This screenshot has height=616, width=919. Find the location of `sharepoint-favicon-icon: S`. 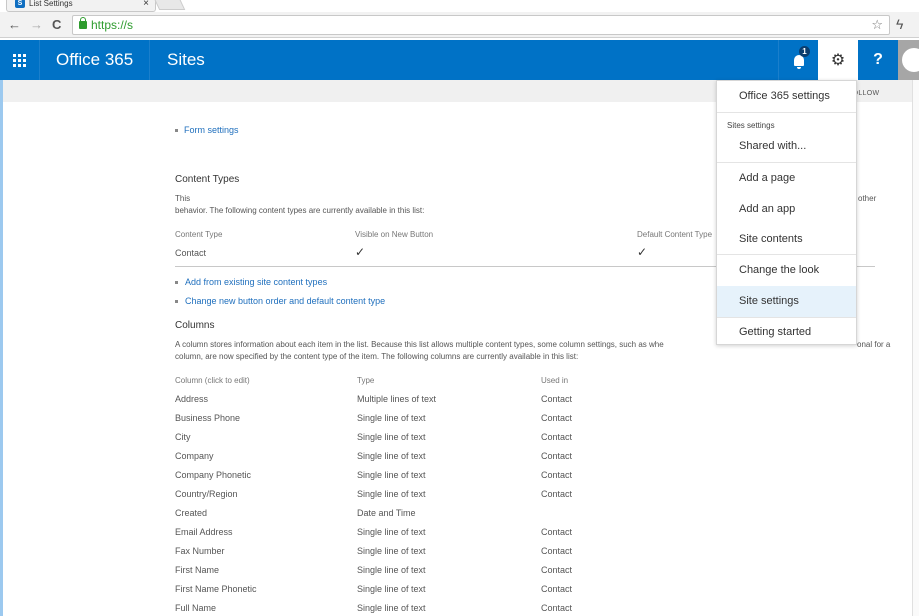

sharepoint-favicon-icon: S is located at coordinates (20, 4).